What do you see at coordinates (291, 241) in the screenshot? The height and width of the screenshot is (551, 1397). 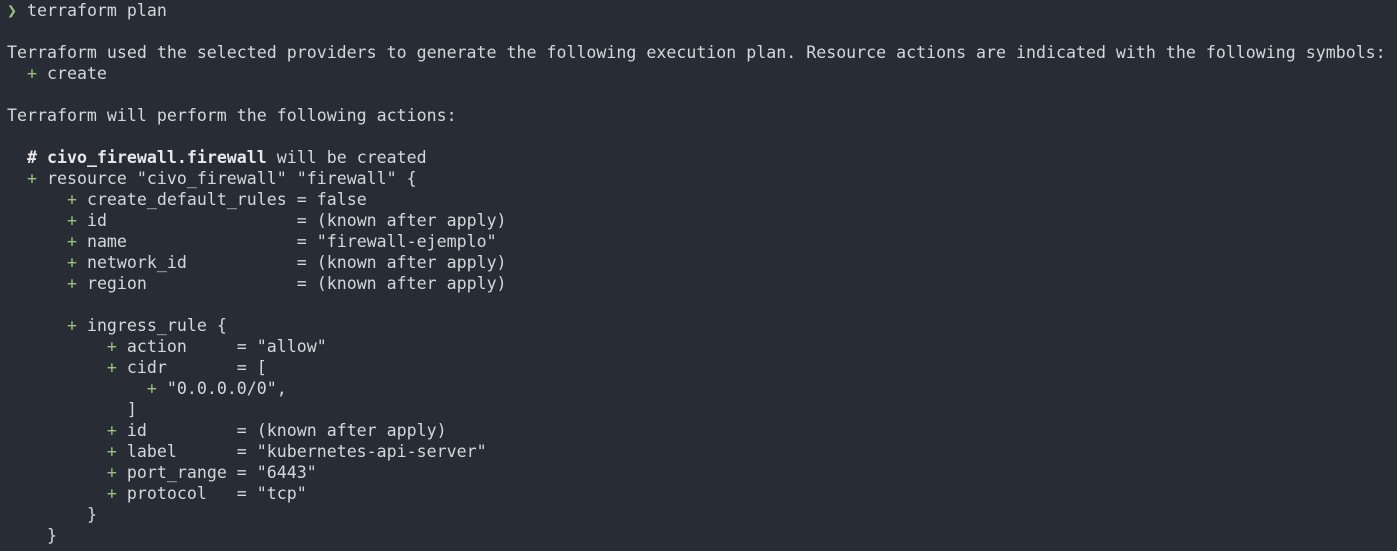 I see `attr-name: name = "firewall-ejemplo"` at bounding box center [291, 241].